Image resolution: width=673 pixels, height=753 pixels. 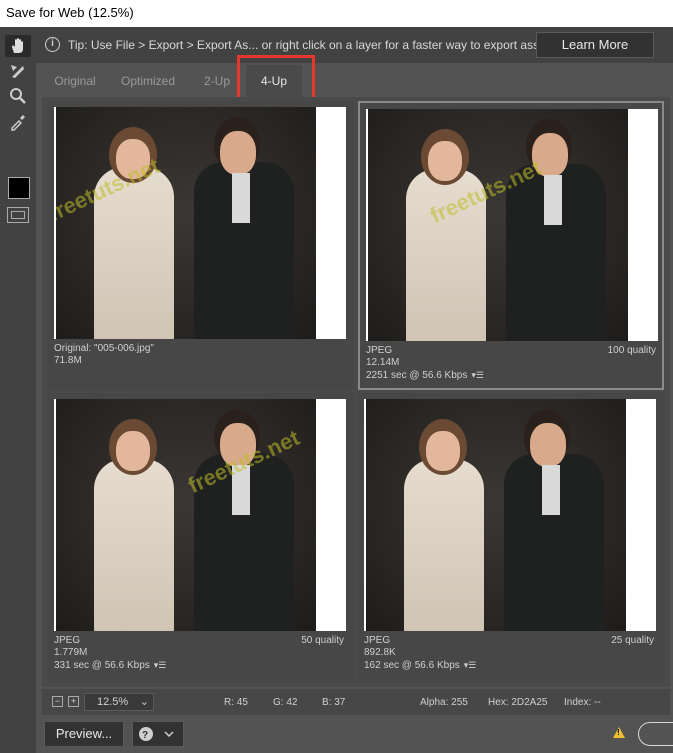 What do you see at coordinates (75, 81) in the screenshot?
I see `tab-original: Original` at bounding box center [75, 81].